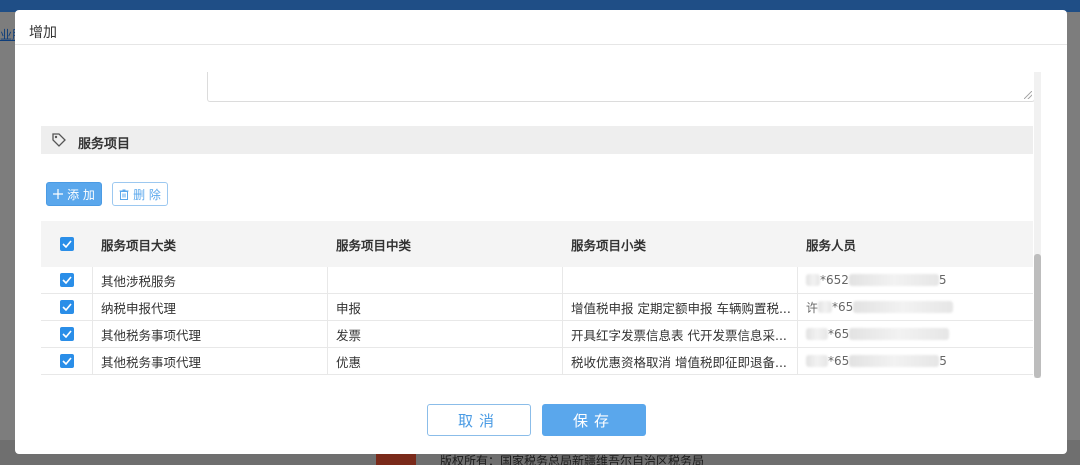 The image size is (1080, 465). I want to click on major-category-cell: 纳税申报代理, so click(210, 307).